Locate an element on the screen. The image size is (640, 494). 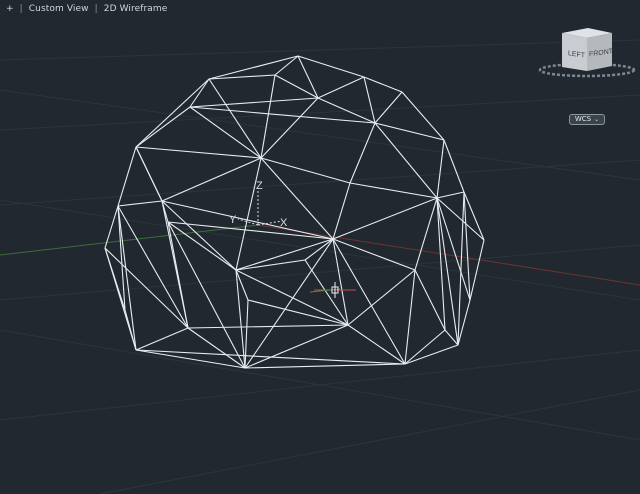
ucs-y-label: Y is located at coordinates (233, 220).